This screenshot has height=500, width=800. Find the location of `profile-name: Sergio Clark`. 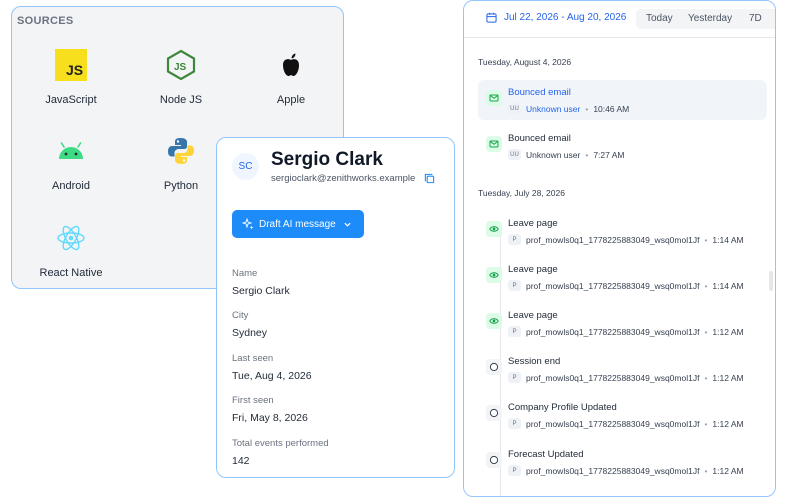

profile-name: Sergio Clark is located at coordinates (327, 159).